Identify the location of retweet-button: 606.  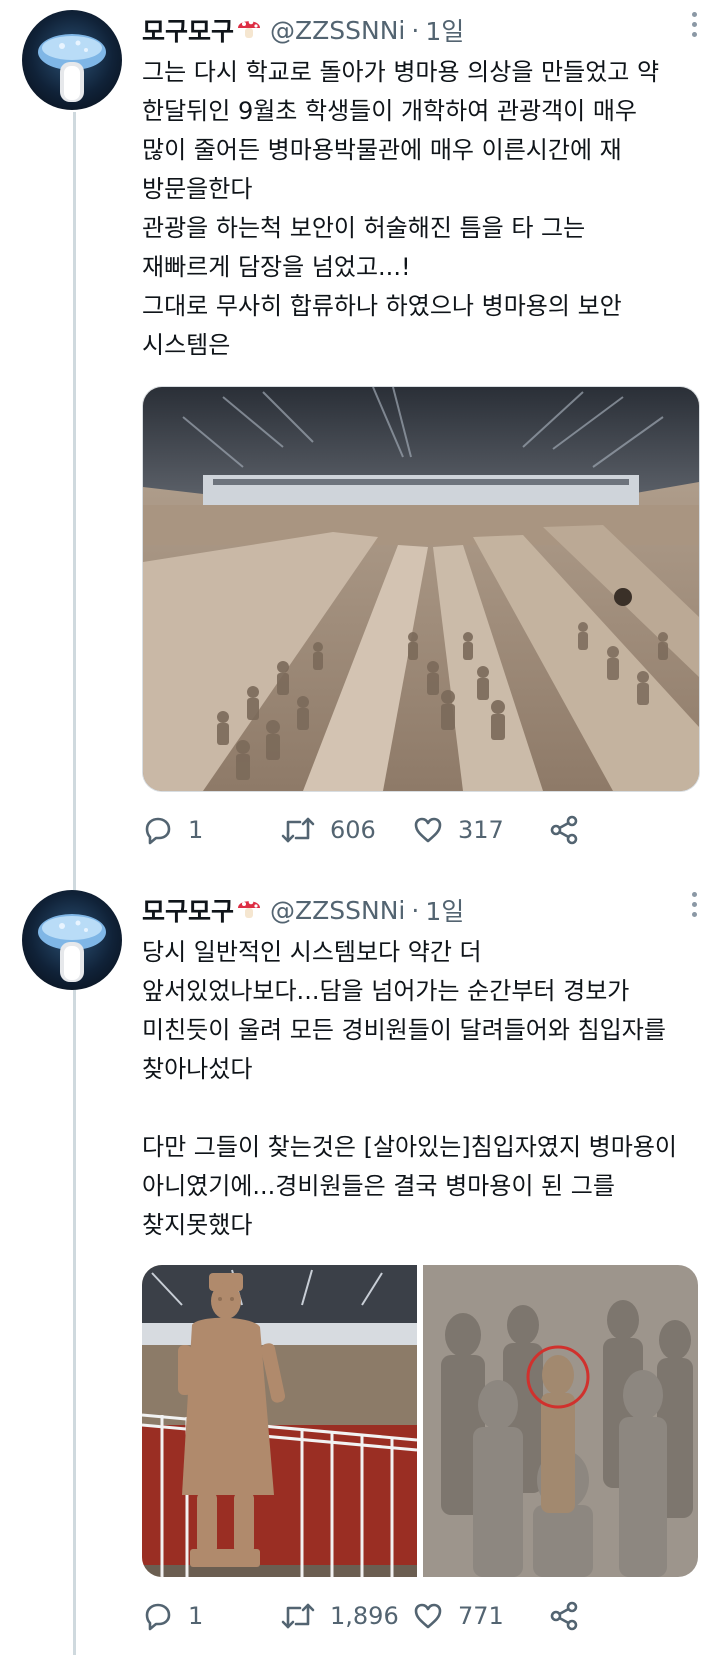
(328, 830).